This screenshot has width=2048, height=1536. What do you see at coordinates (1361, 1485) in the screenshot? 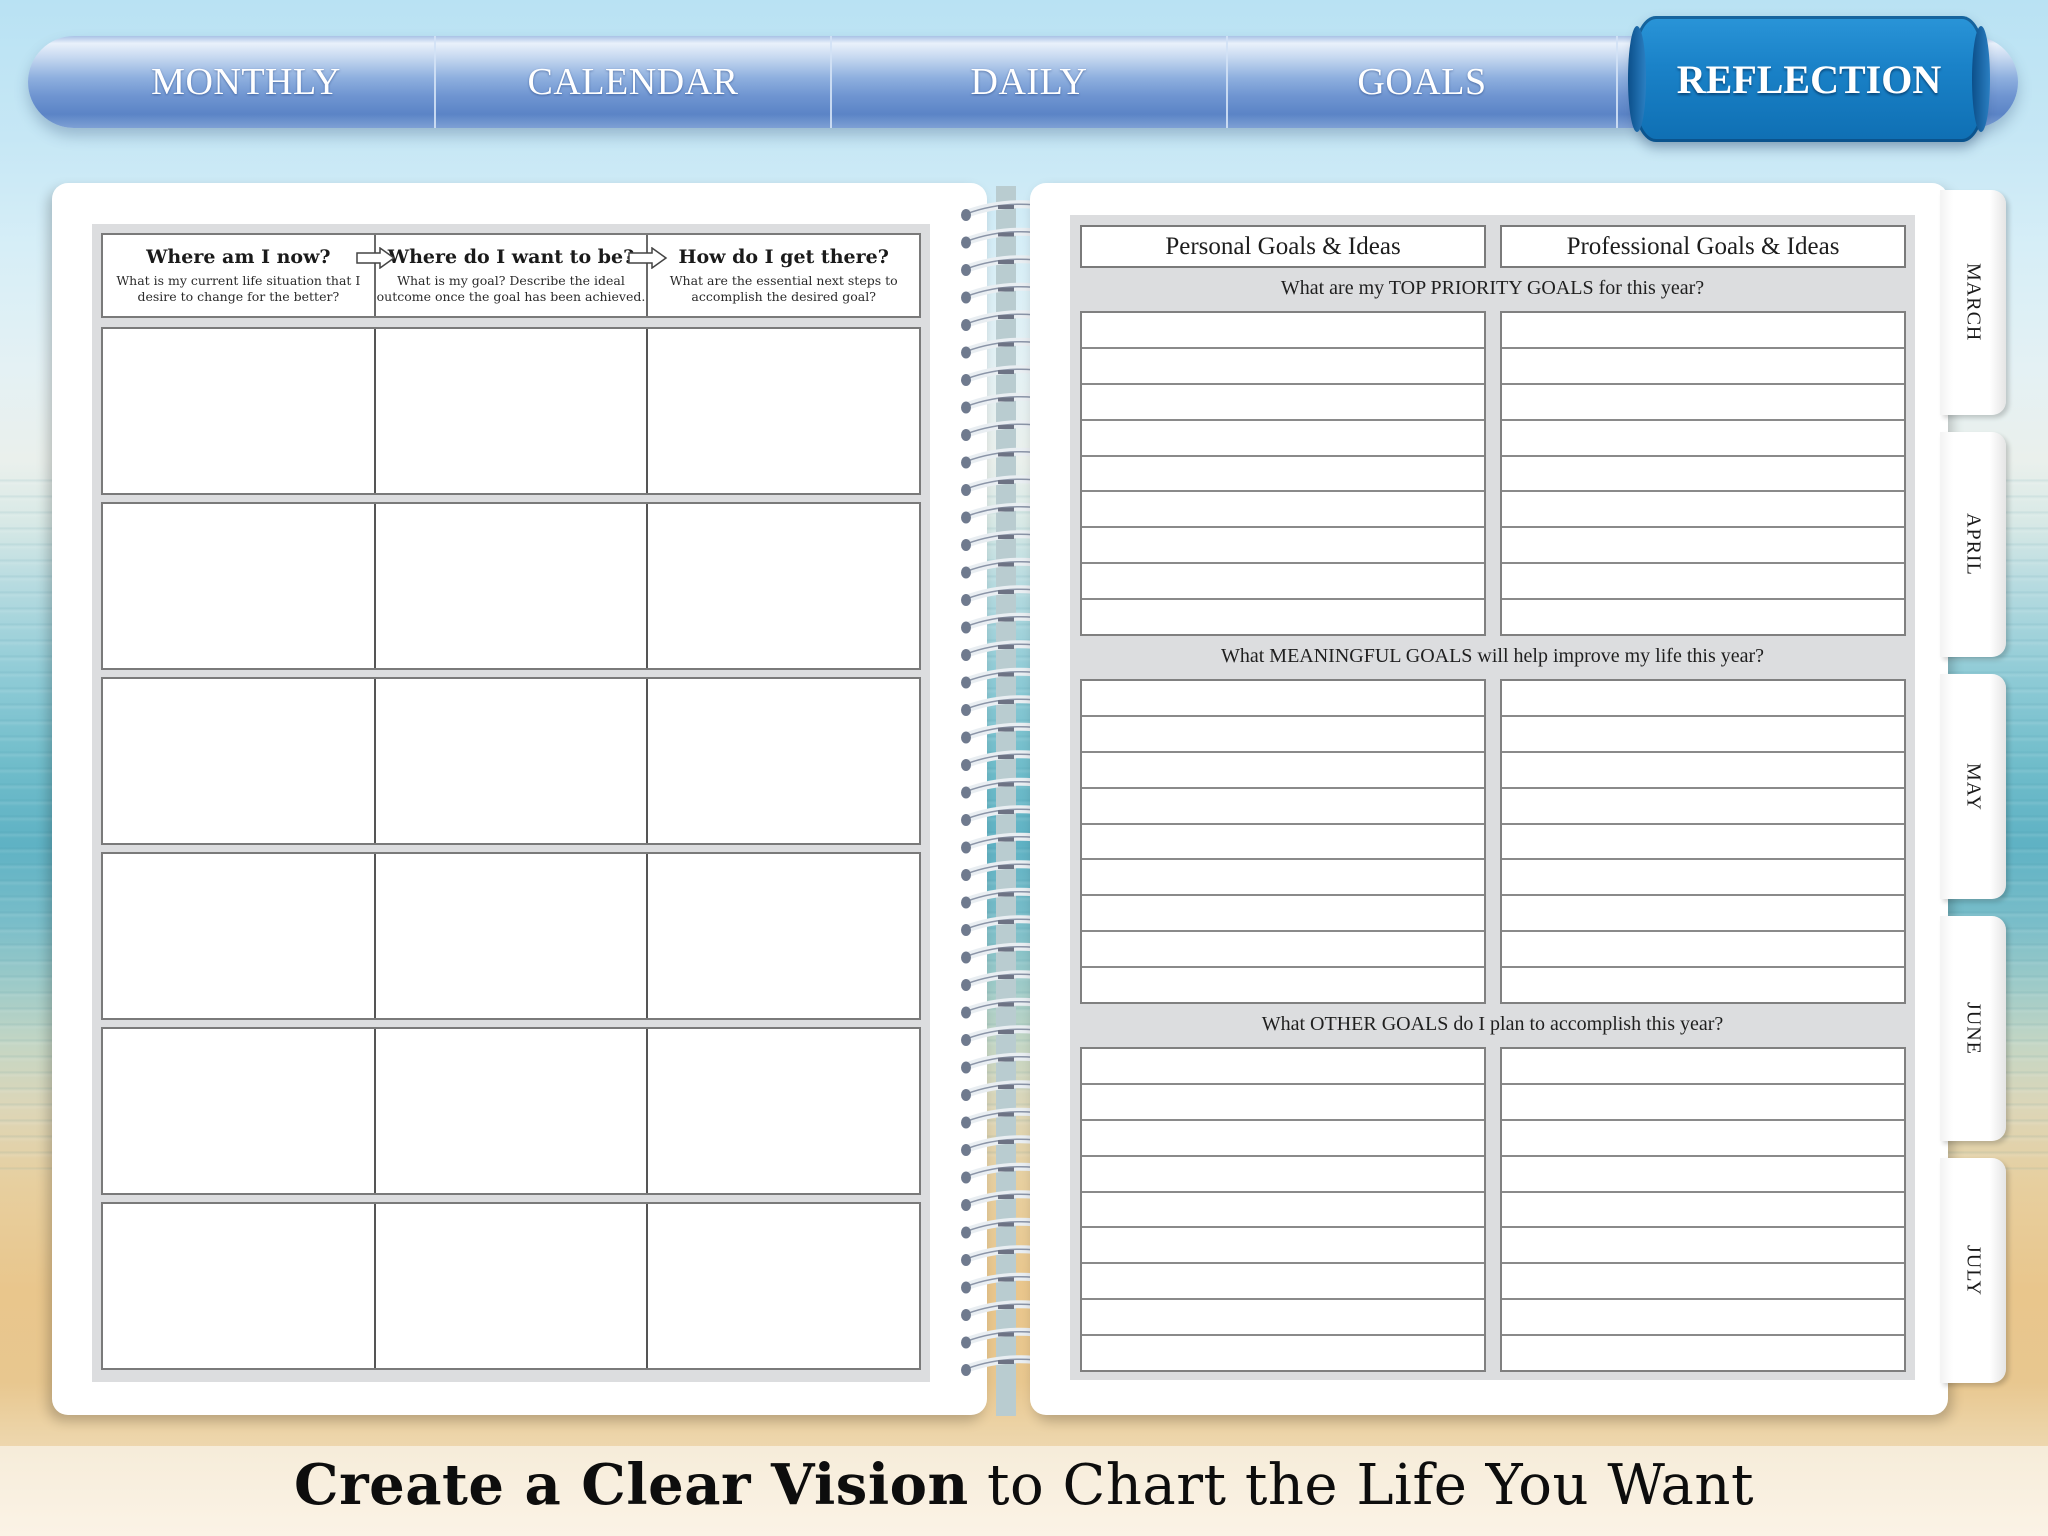
I see `tagline-regular: to Chart the Life You Want` at bounding box center [1361, 1485].